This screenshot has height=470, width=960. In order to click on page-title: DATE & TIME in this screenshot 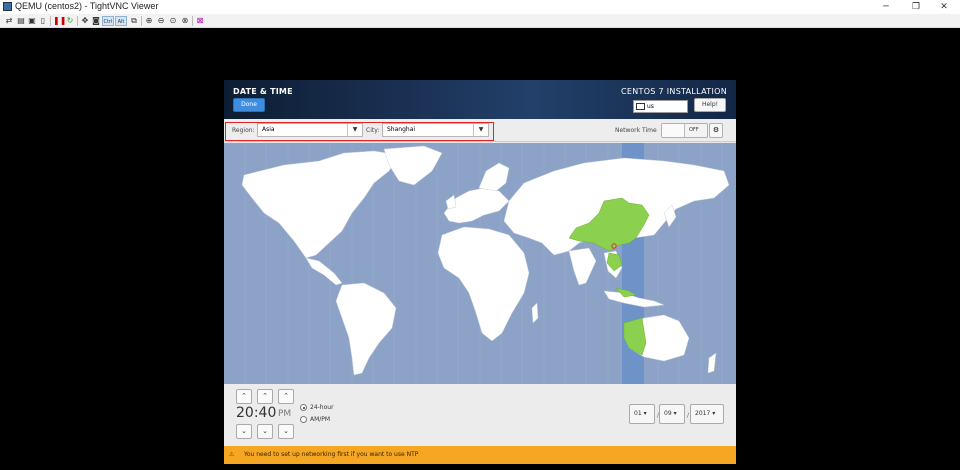, I will do `click(263, 91)`.